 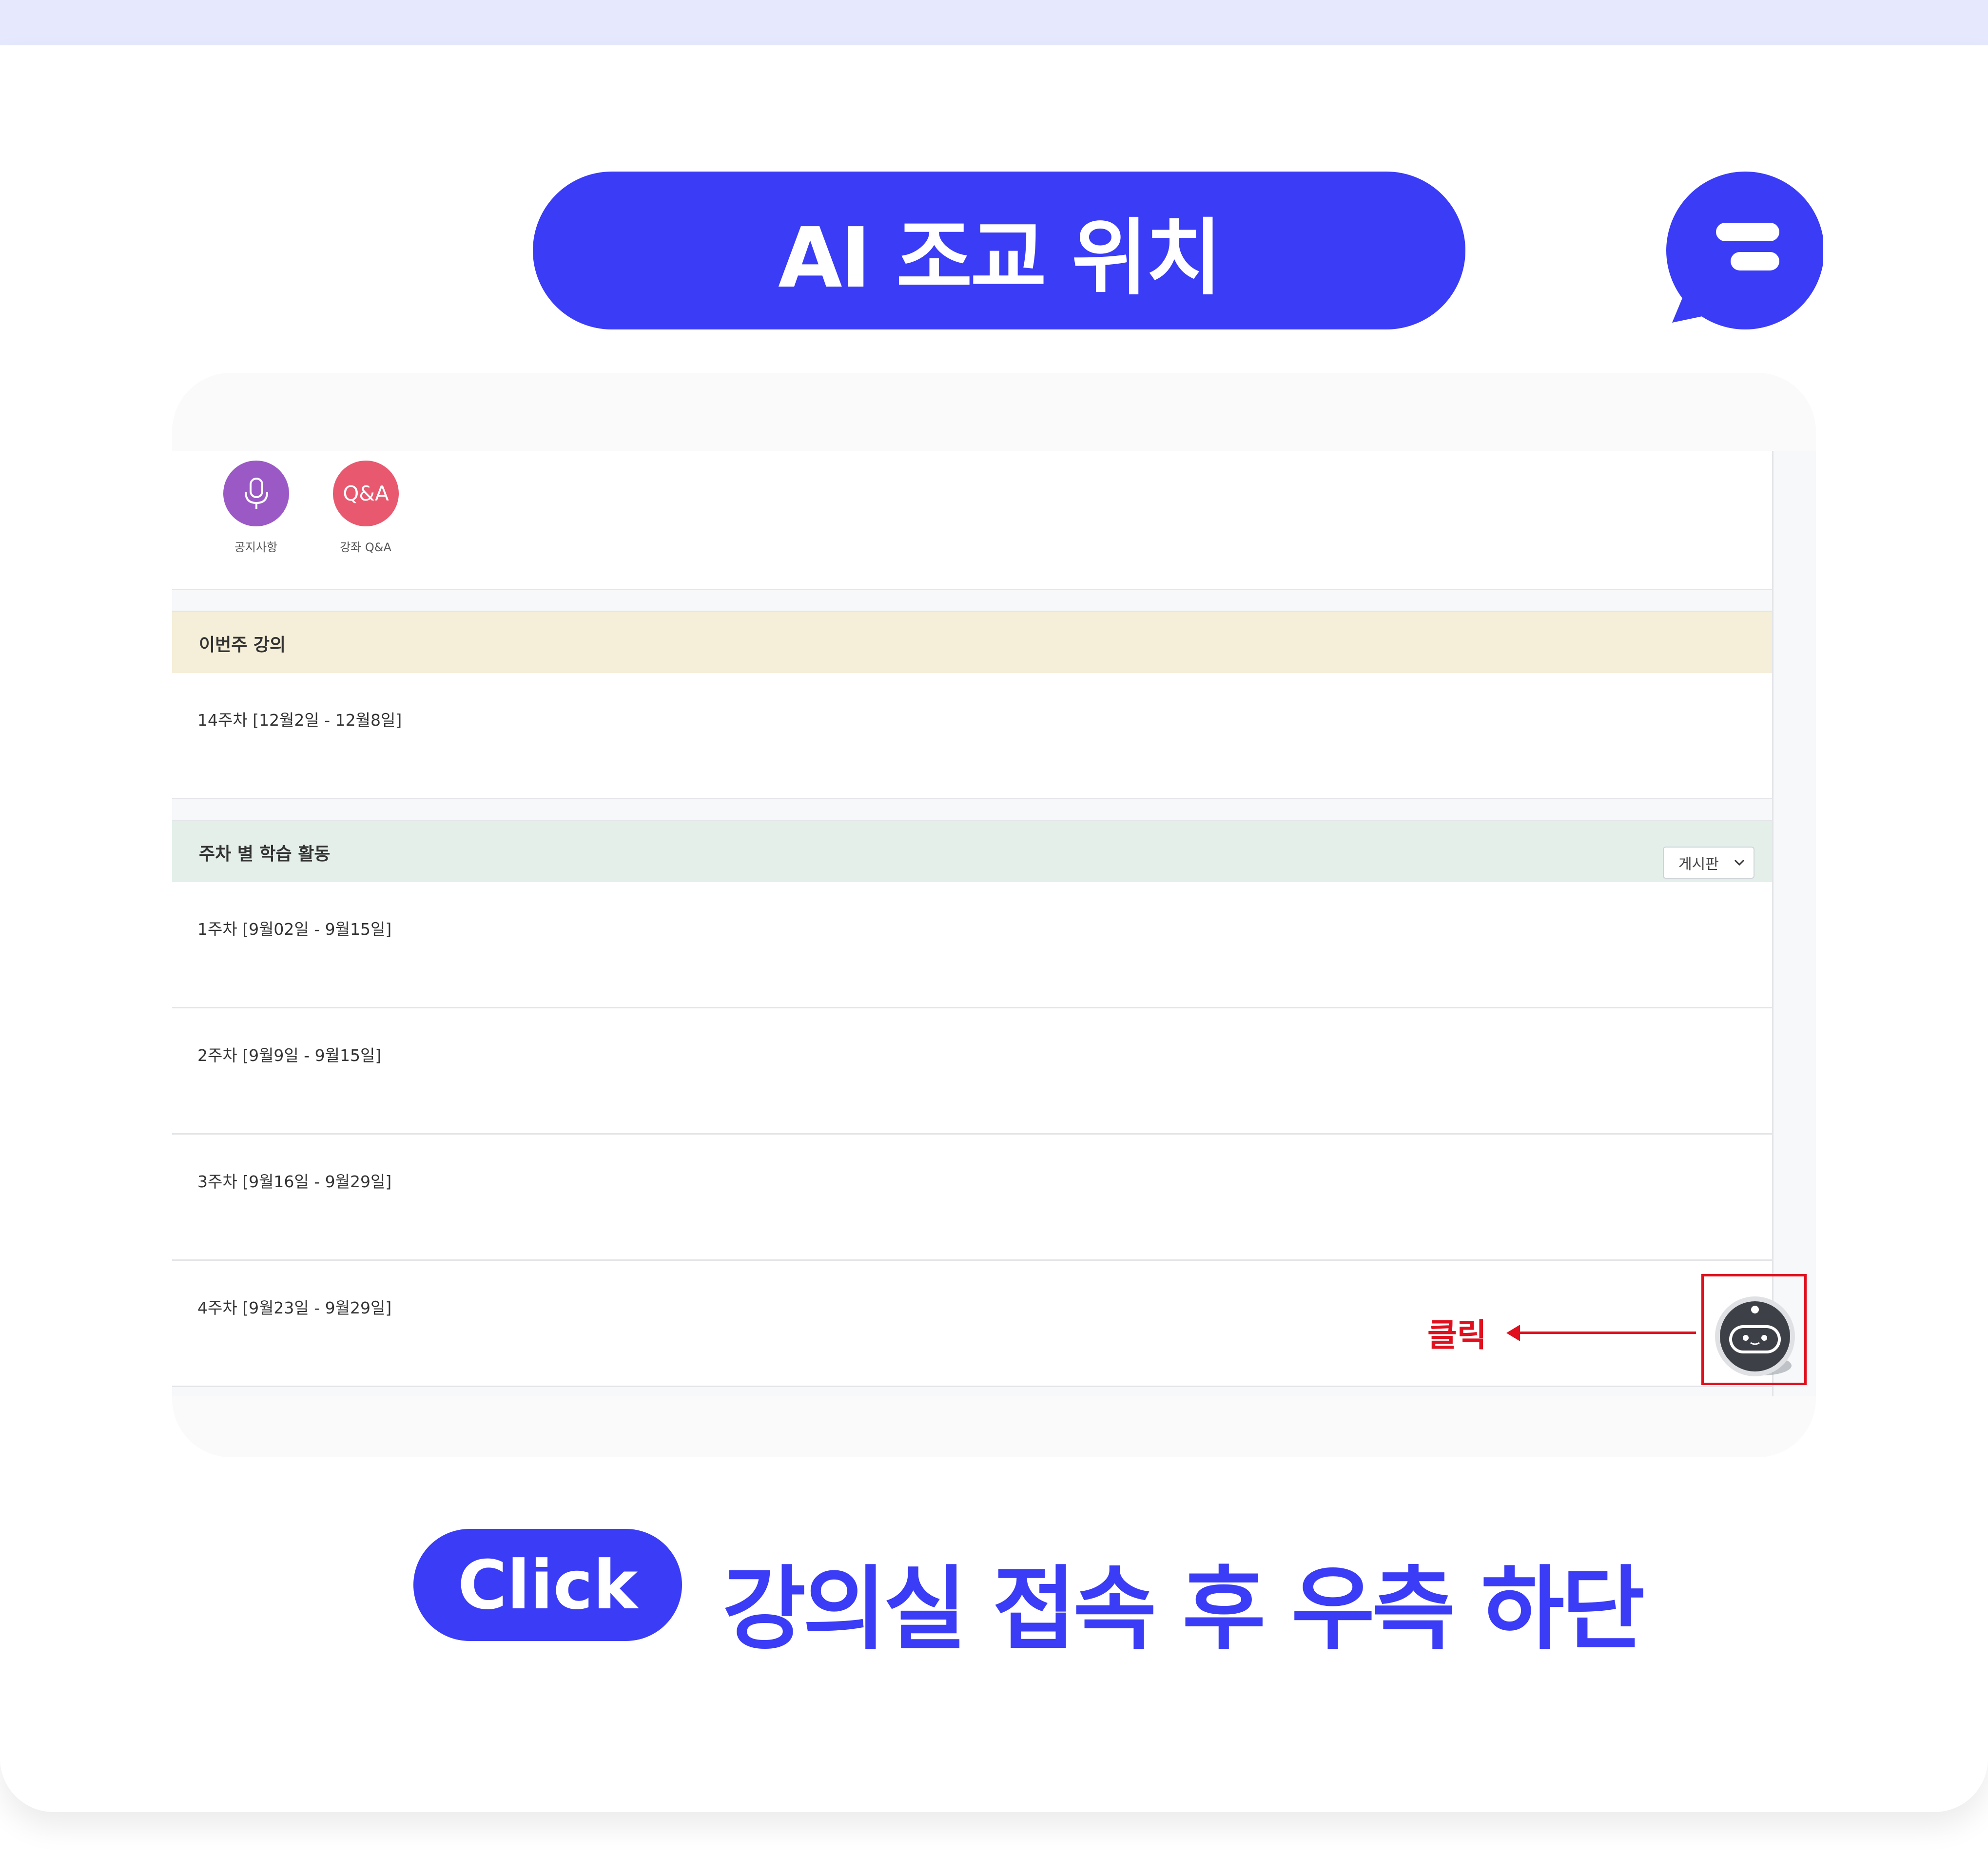 I want to click on chevron-down-icon, so click(x=1739, y=862).